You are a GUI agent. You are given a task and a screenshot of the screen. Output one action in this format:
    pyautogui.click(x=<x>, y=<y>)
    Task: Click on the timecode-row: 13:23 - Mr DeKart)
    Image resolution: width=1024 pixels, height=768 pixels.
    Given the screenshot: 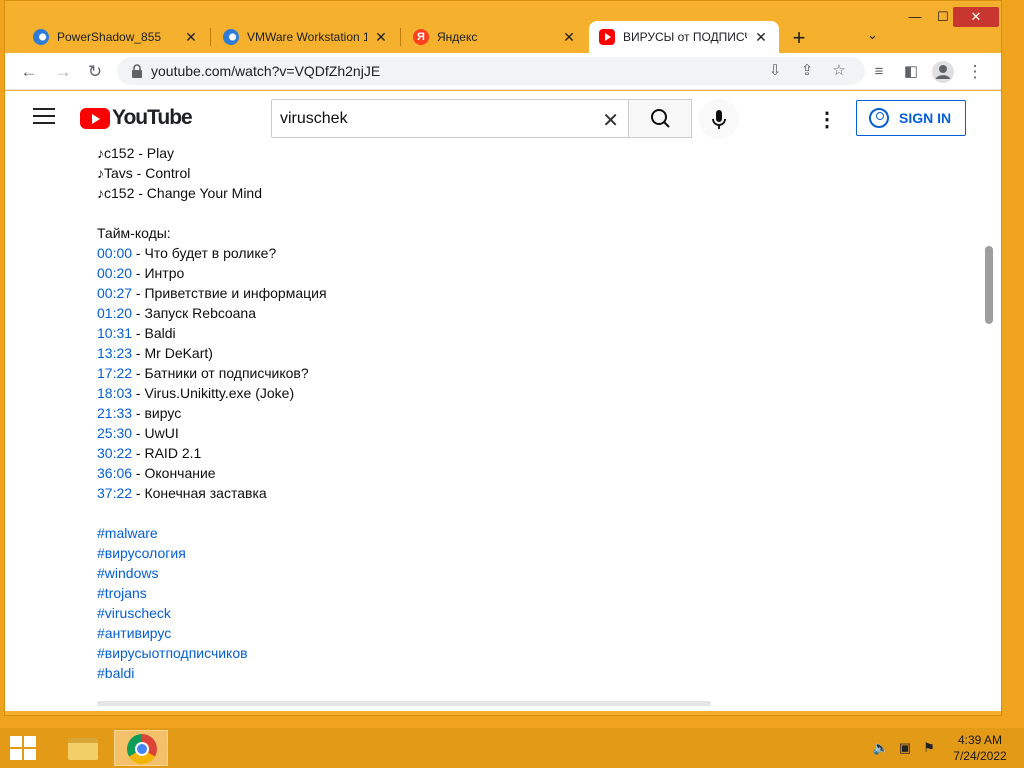 What is the action you would take?
    pyautogui.click(x=212, y=353)
    